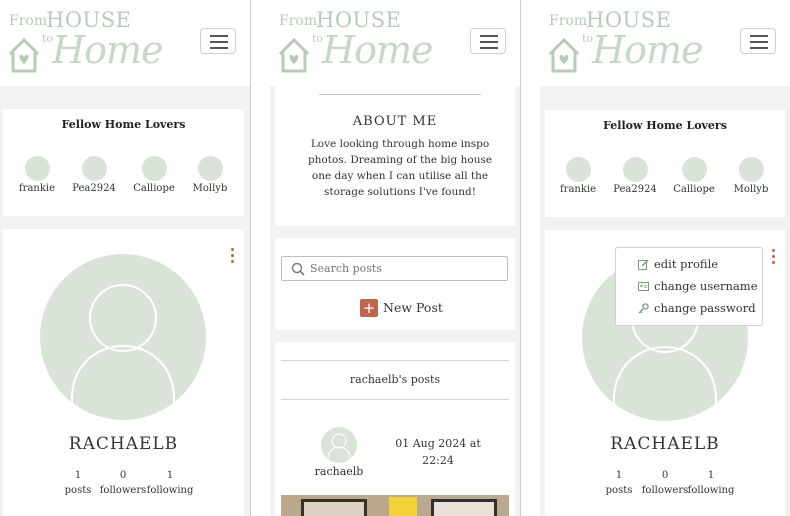 This screenshot has height=516, width=790. Describe the element at coordinates (298, 269) in the screenshot. I see `search-icon` at that location.